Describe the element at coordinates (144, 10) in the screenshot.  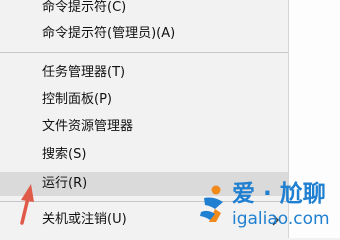
I see `menu-item-command-prompt: 命令提示符(C)` at that location.